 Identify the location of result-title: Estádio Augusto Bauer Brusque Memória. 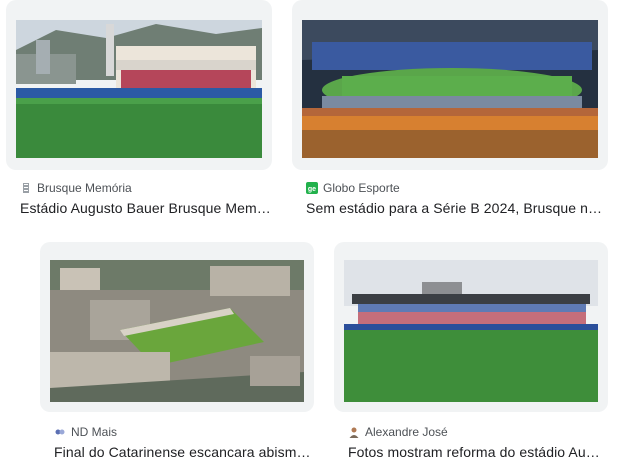
(147, 208).